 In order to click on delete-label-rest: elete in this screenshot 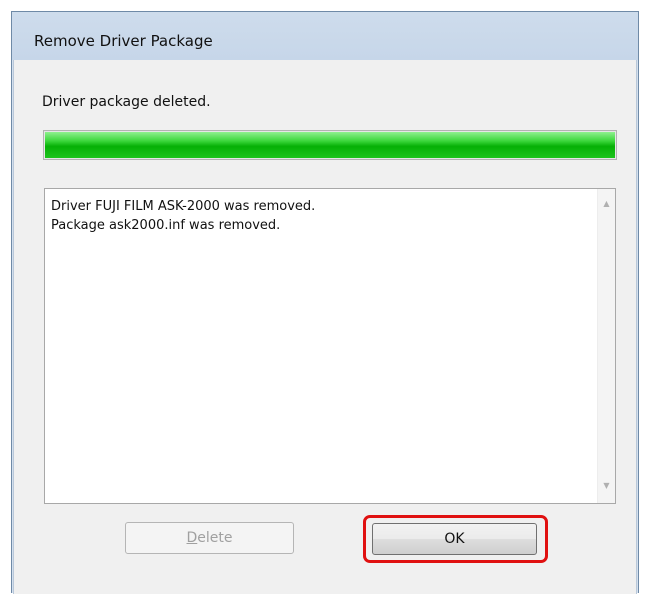, I will do `click(215, 538)`.